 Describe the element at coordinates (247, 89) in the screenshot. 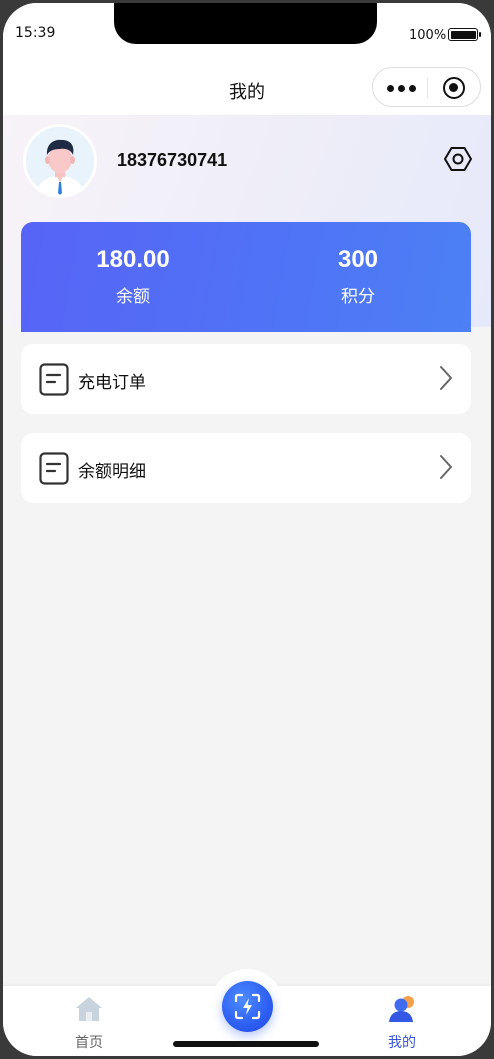

I see `nav-bar: 我的` at that location.